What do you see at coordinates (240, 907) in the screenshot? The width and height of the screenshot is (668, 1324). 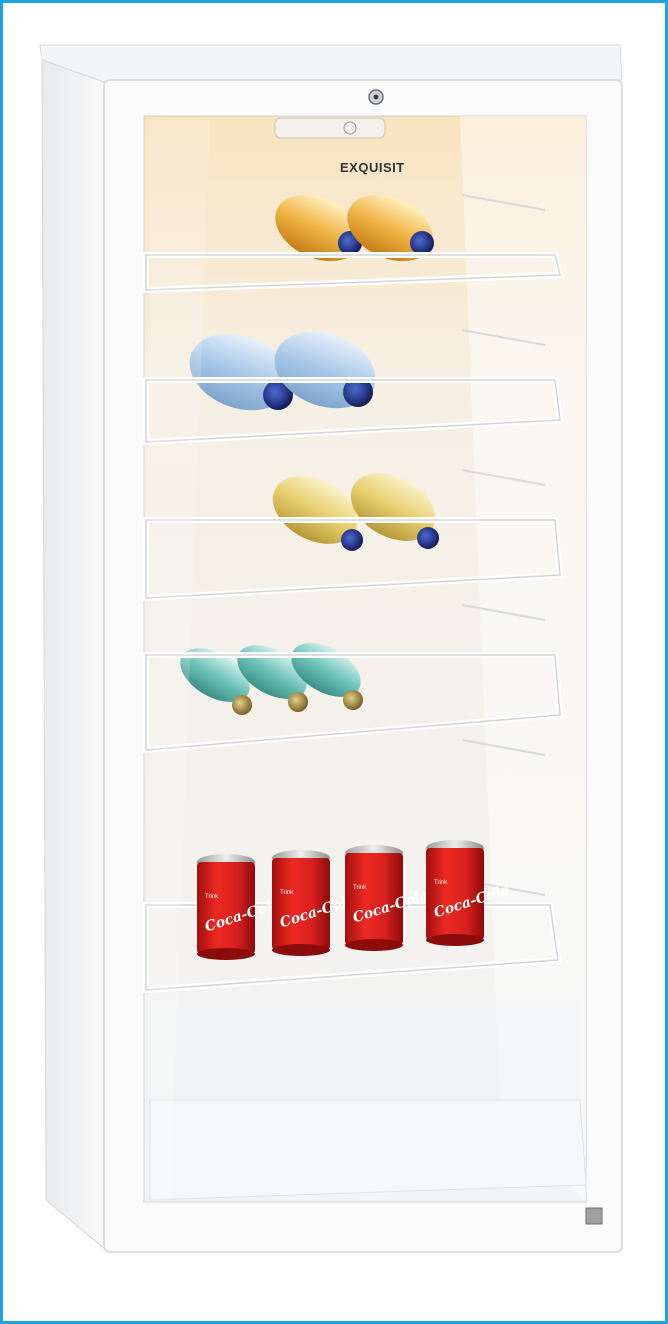 I see `cola-can-1: Trink Coca-Cola` at bounding box center [240, 907].